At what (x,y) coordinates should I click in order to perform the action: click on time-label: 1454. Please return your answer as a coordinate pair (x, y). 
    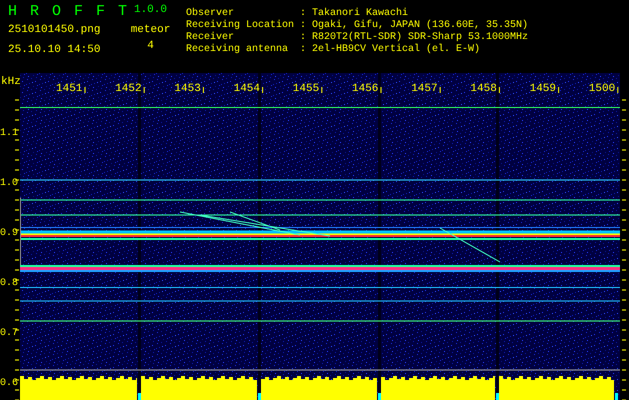
    Looking at the image, I should click on (247, 89).